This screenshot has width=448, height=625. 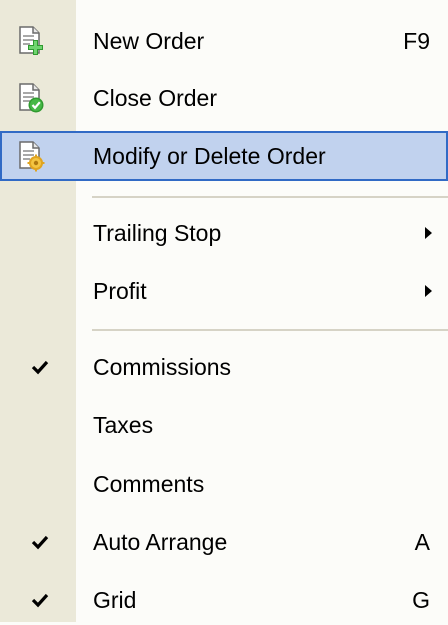 What do you see at coordinates (149, 484) in the screenshot?
I see `menu-item-label: Comments` at bounding box center [149, 484].